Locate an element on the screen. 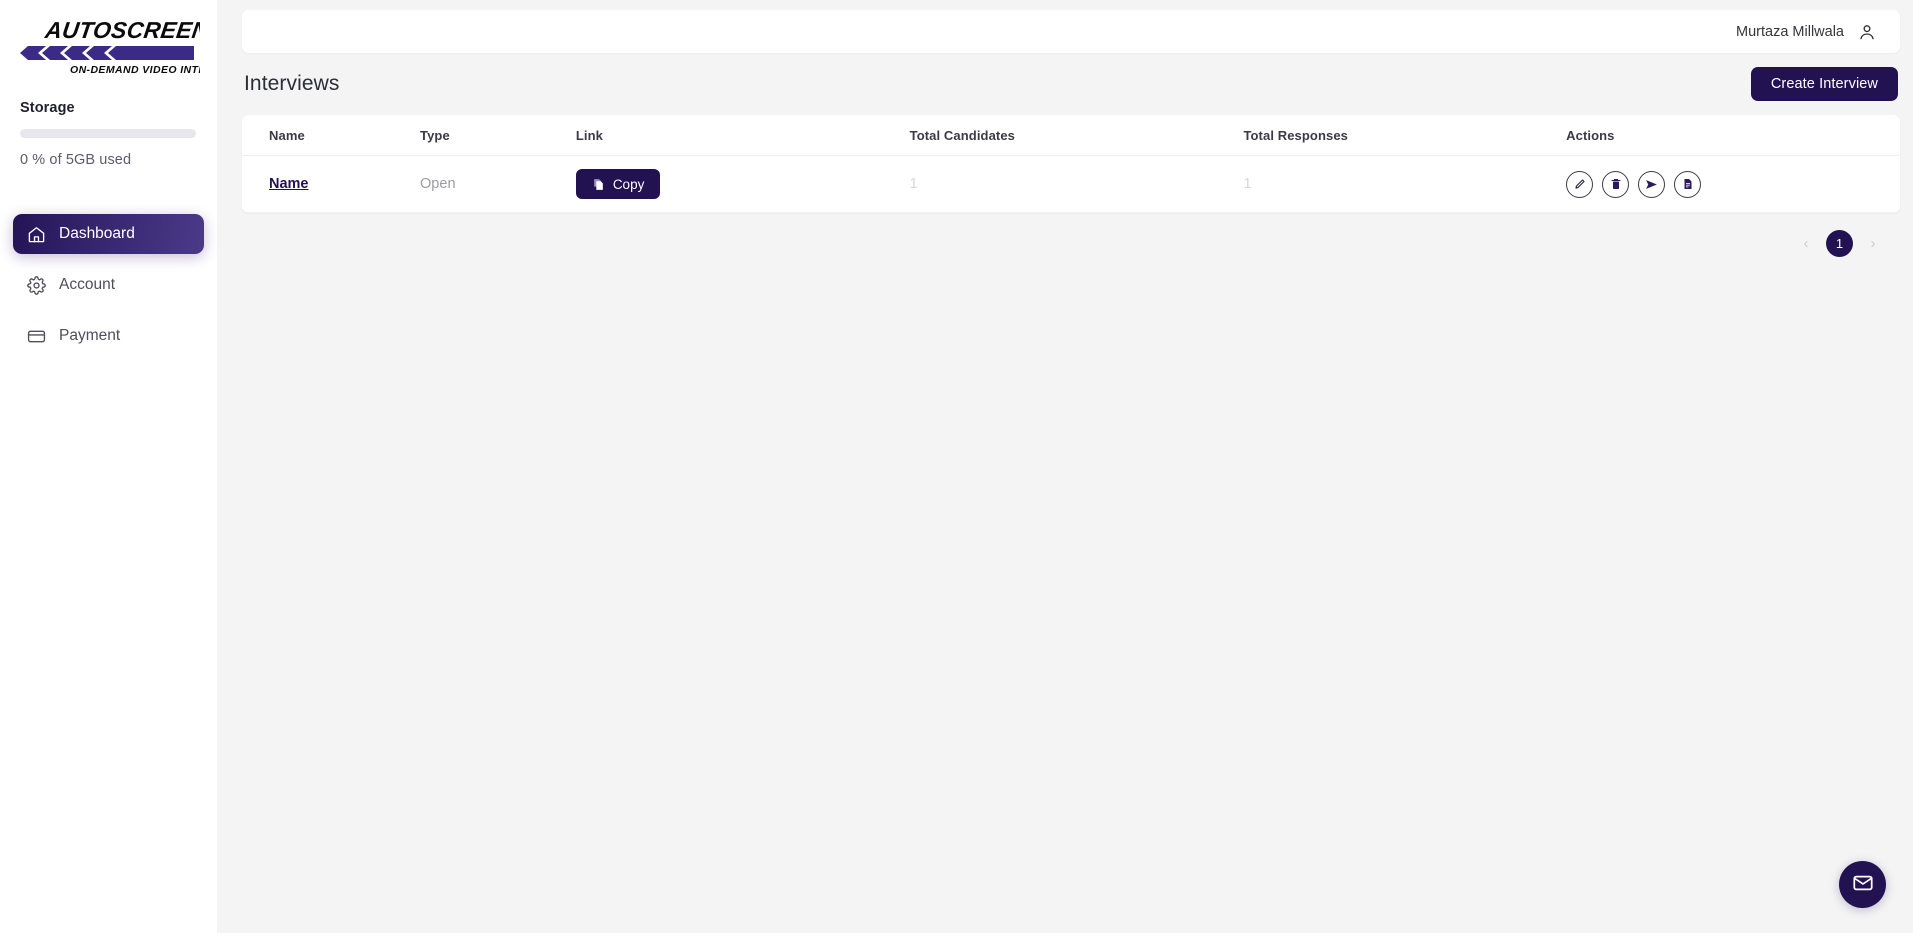  table-body: Name Open Copy 1 1 is located at coordinates (1071, 184).